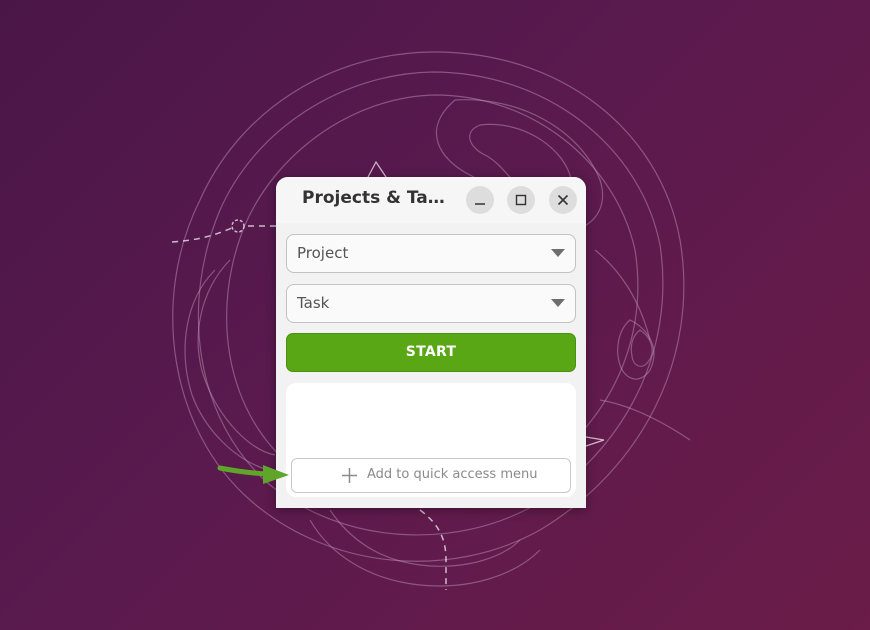 The height and width of the screenshot is (630, 870). I want to click on maximize-button, so click(521, 200).